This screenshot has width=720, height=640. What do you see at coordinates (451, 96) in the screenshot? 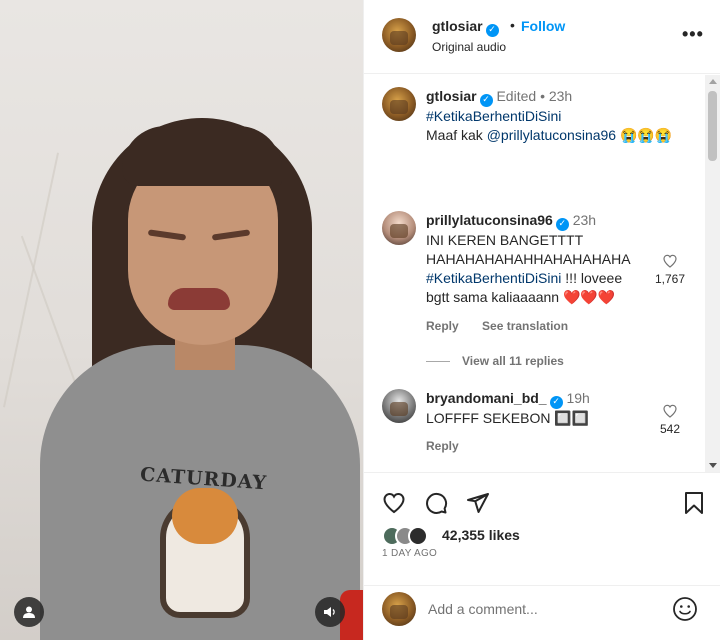
I see `caption-username: gtlosiar` at bounding box center [451, 96].